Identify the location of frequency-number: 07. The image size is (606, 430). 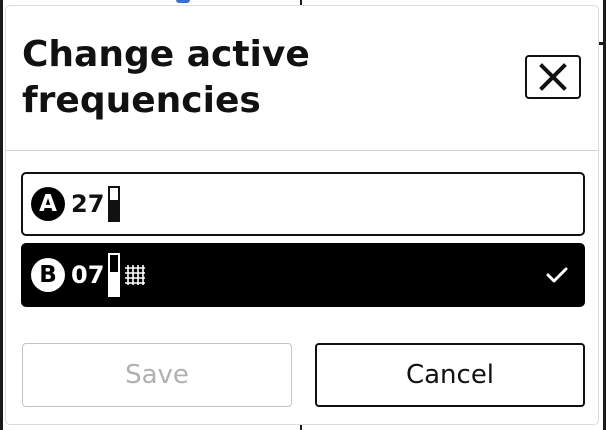
(88, 275).